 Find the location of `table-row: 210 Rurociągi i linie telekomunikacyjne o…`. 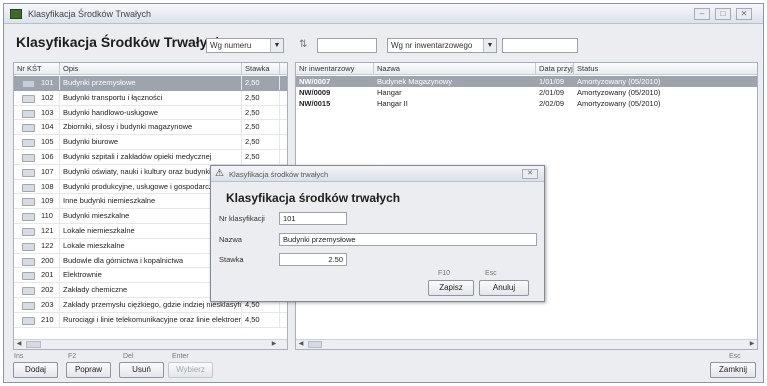

table-row: 210 Rurociągi i linie telekomunikacyjne o… is located at coordinates (150, 320).